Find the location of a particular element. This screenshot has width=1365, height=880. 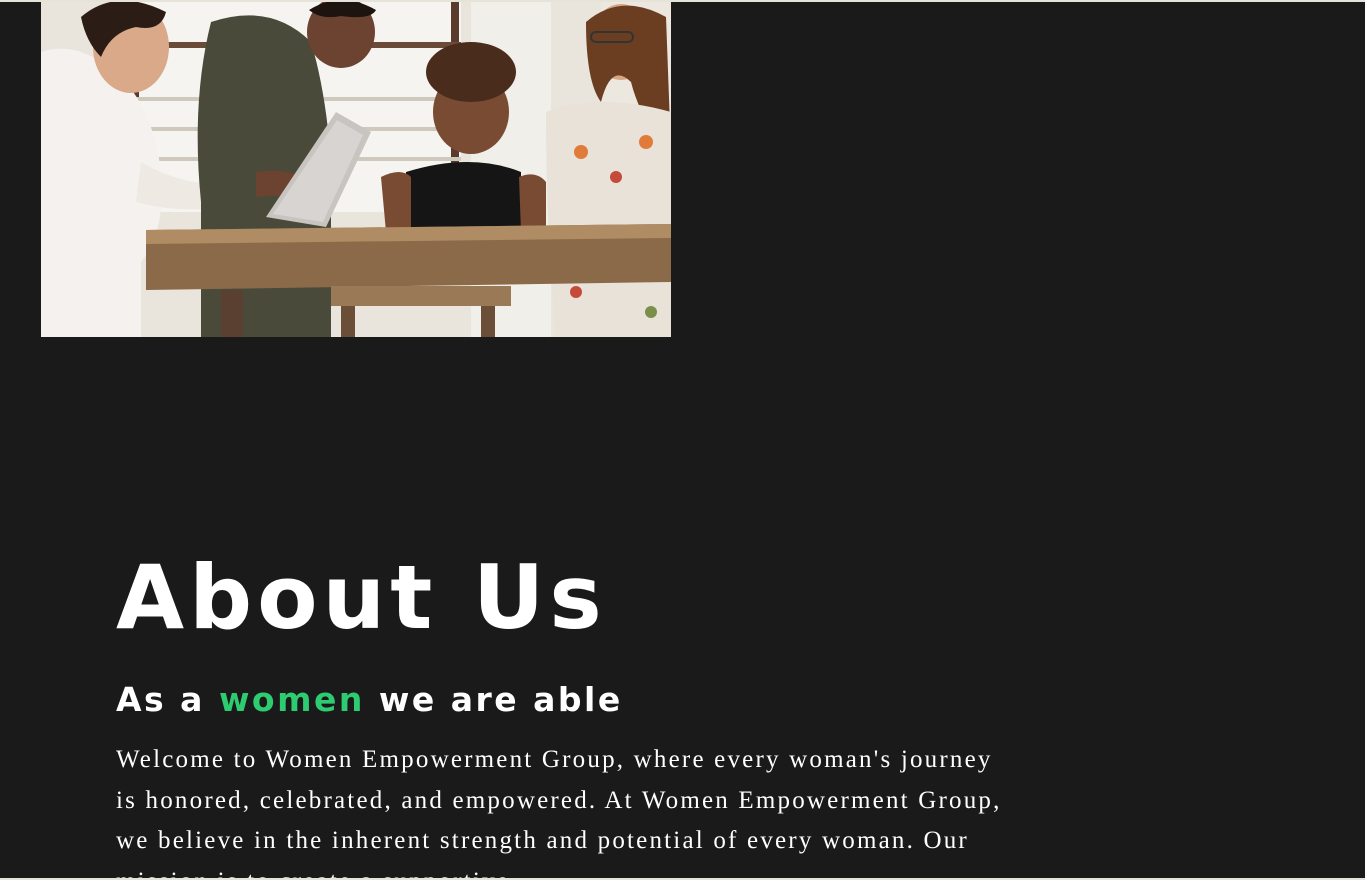

tagline-prefix: As a is located at coordinates (167, 699).